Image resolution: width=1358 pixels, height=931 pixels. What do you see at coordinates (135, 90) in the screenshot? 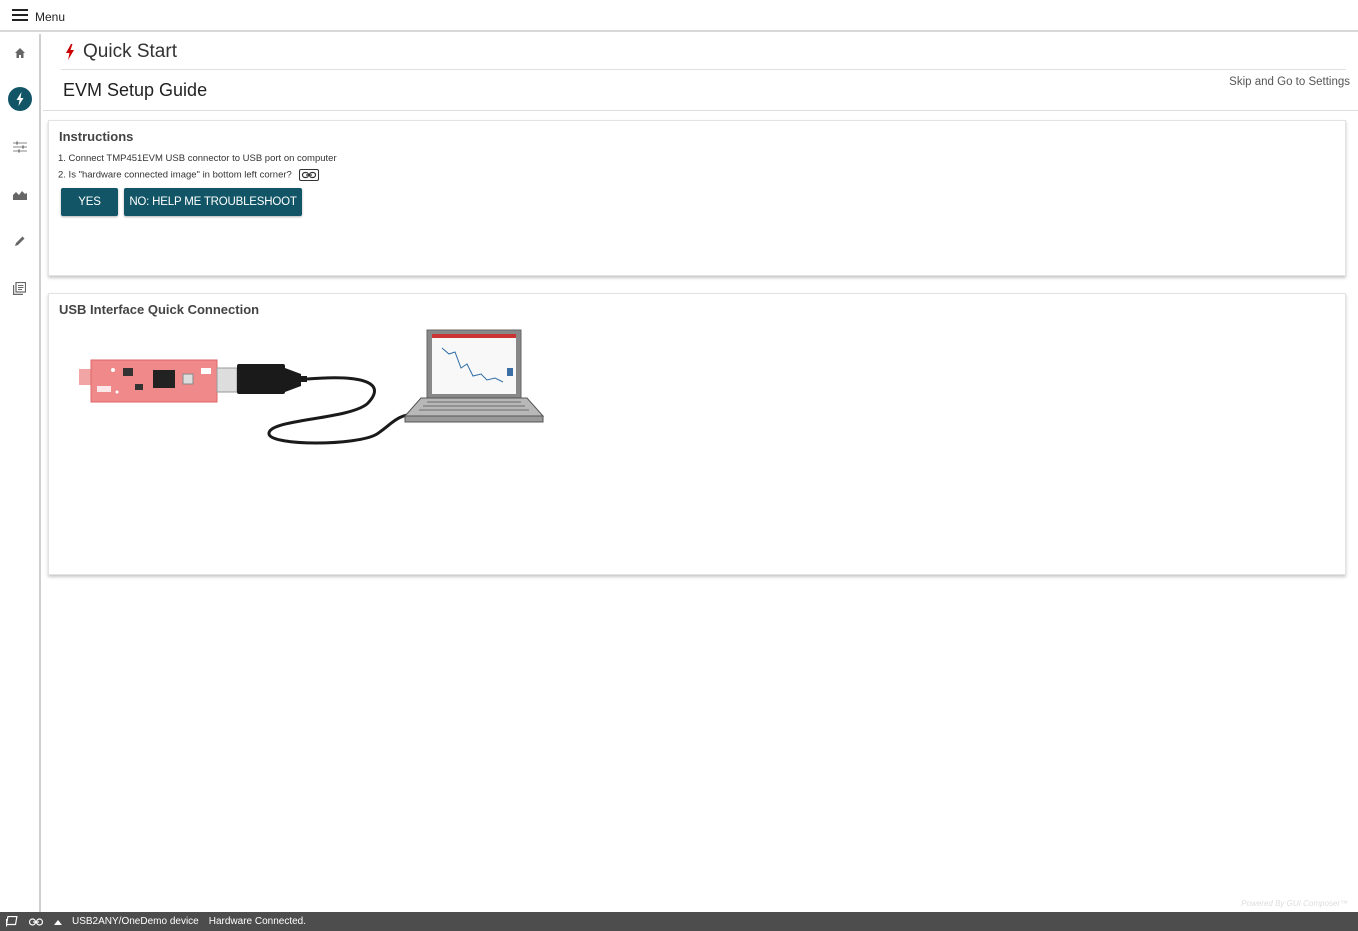
I see `guide-title: EVM Setup Guide` at bounding box center [135, 90].